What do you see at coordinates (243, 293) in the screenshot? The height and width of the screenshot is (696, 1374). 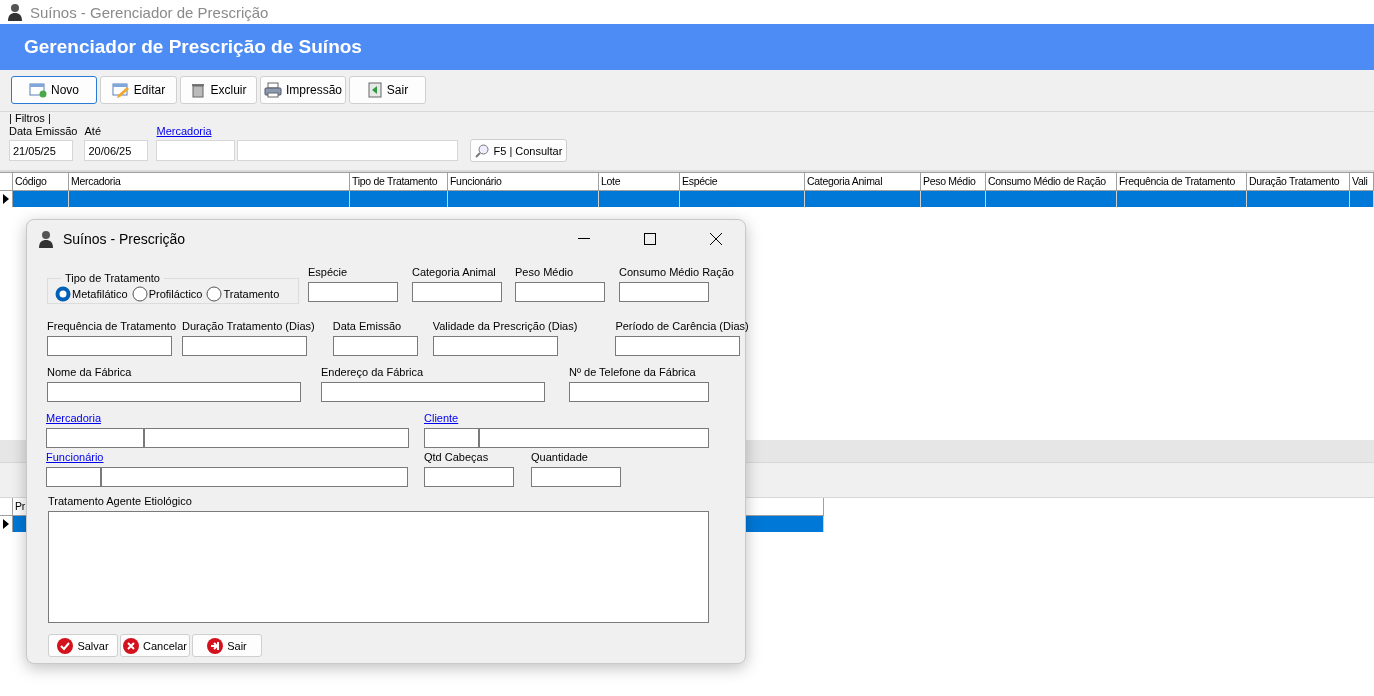 I see `radio-option: Tratamento` at bounding box center [243, 293].